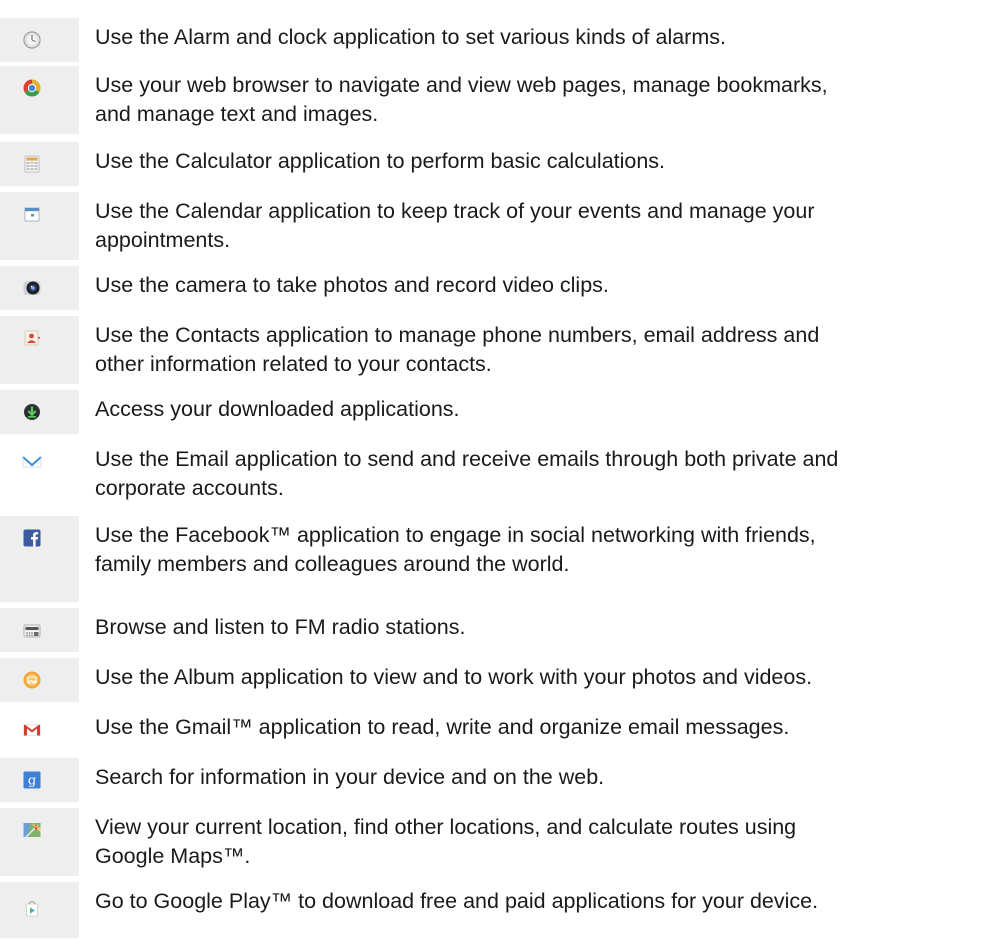  I want to click on svg-text: g, so click(32, 781).